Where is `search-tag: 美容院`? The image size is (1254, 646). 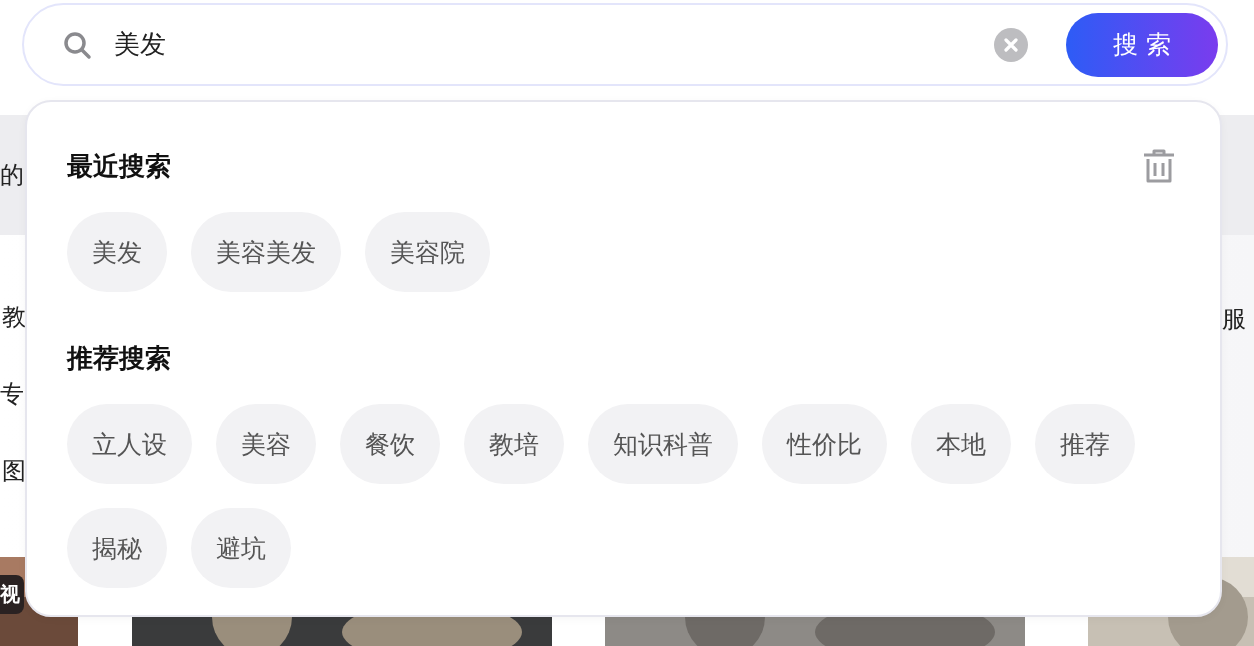
search-tag: 美容院 is located at coordinates (427, 252).